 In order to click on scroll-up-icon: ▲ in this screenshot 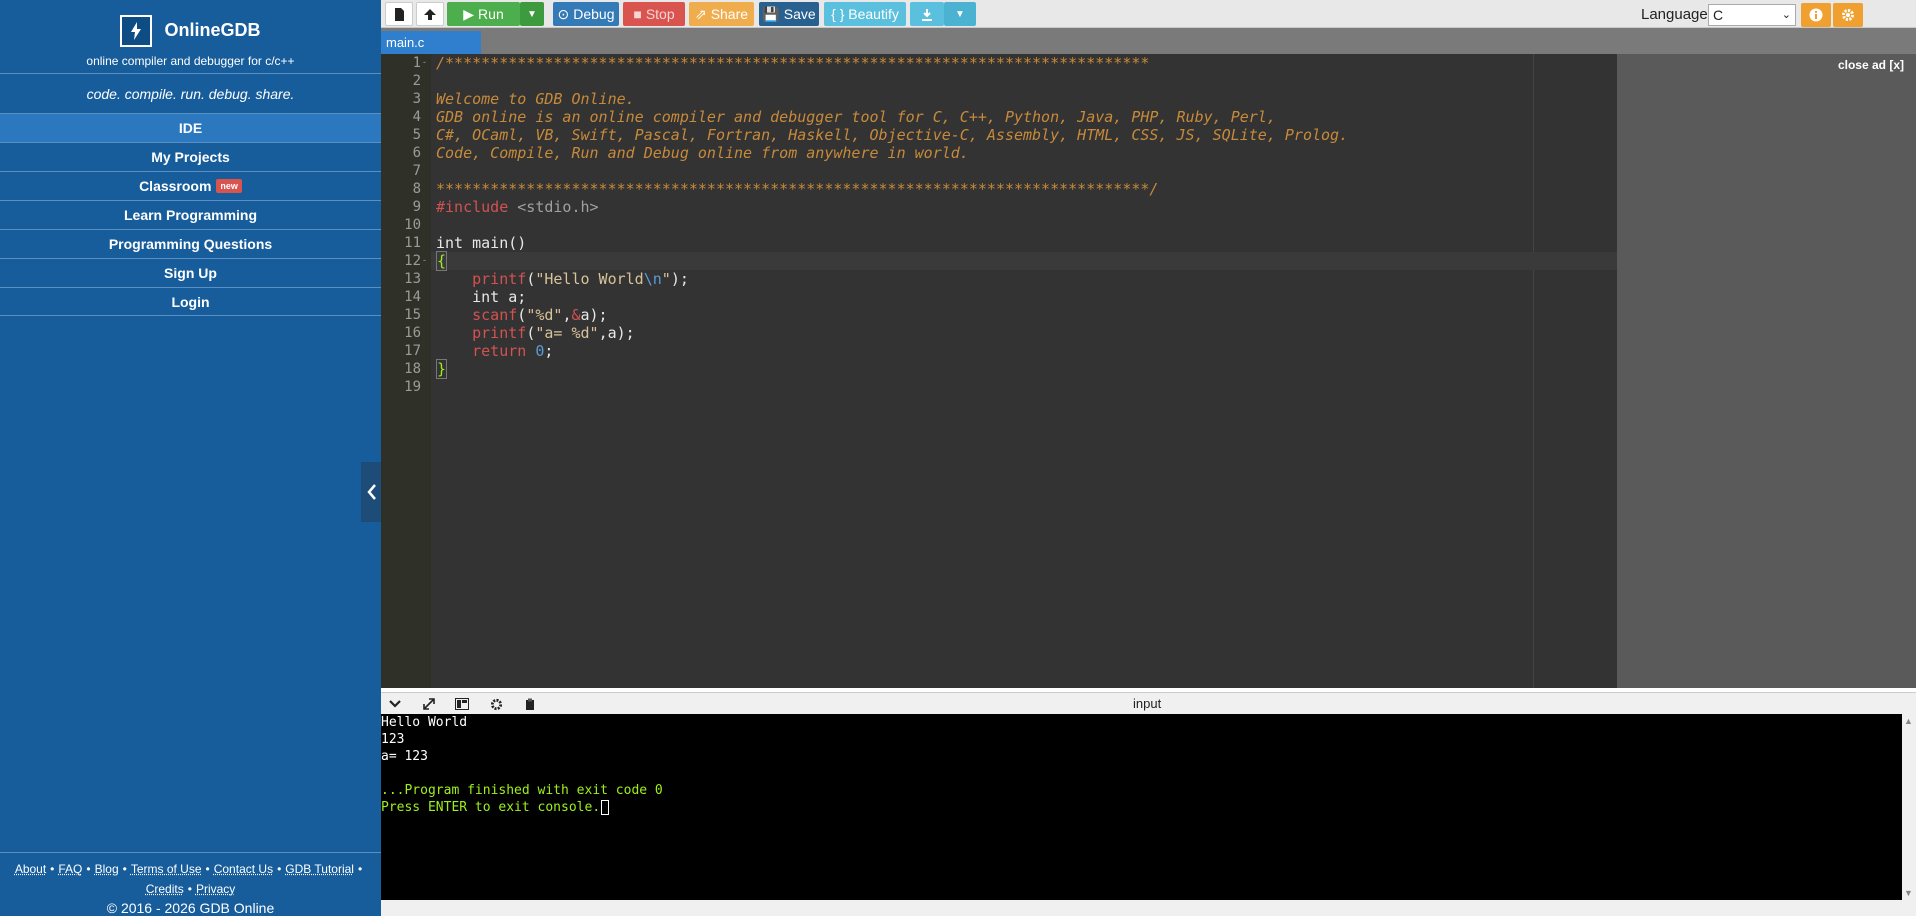, I will do `click(1908, 721)`.